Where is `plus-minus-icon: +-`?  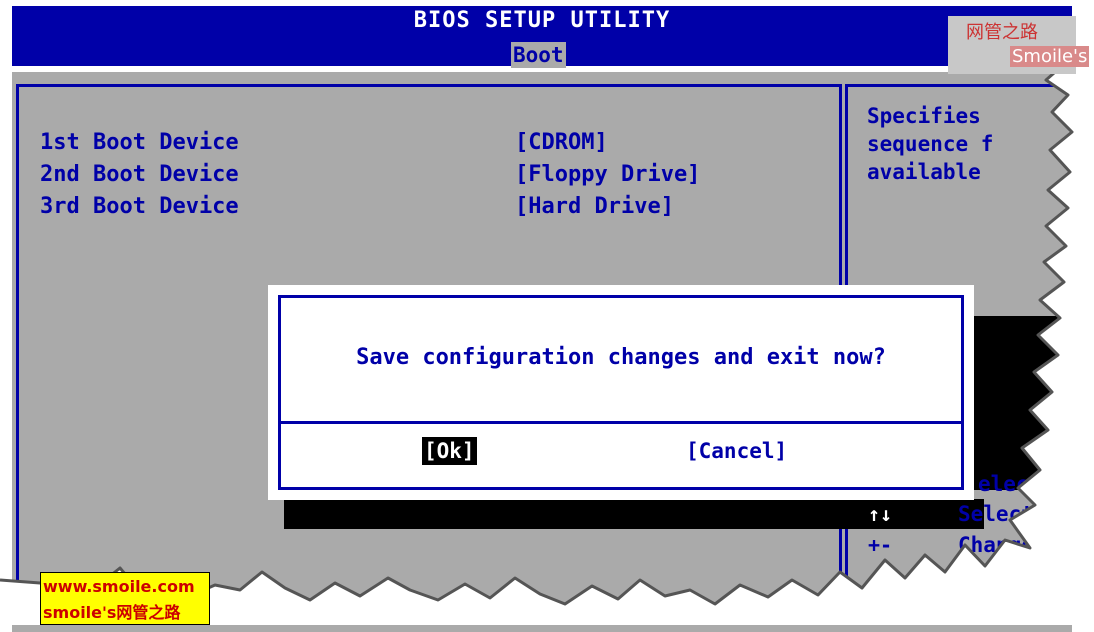 plus-minus-icon: +- is located at coordinates (880, 545).